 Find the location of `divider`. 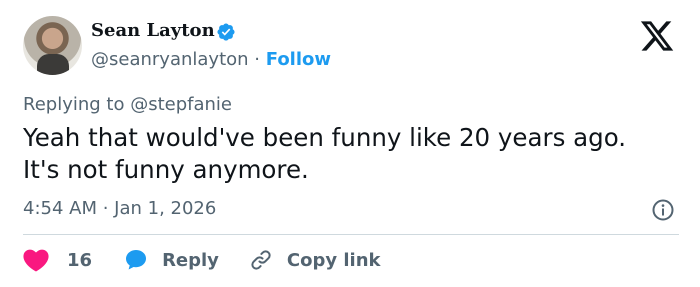

divider is located at coordinates (351, 234).